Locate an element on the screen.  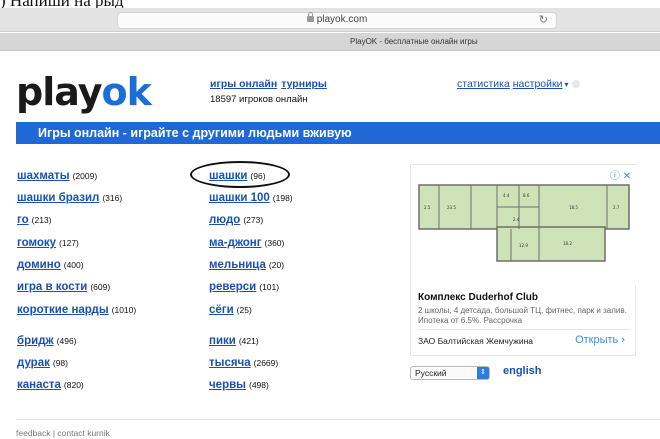
language-select: Русский ⇕ is located at coordinates (450, 373).